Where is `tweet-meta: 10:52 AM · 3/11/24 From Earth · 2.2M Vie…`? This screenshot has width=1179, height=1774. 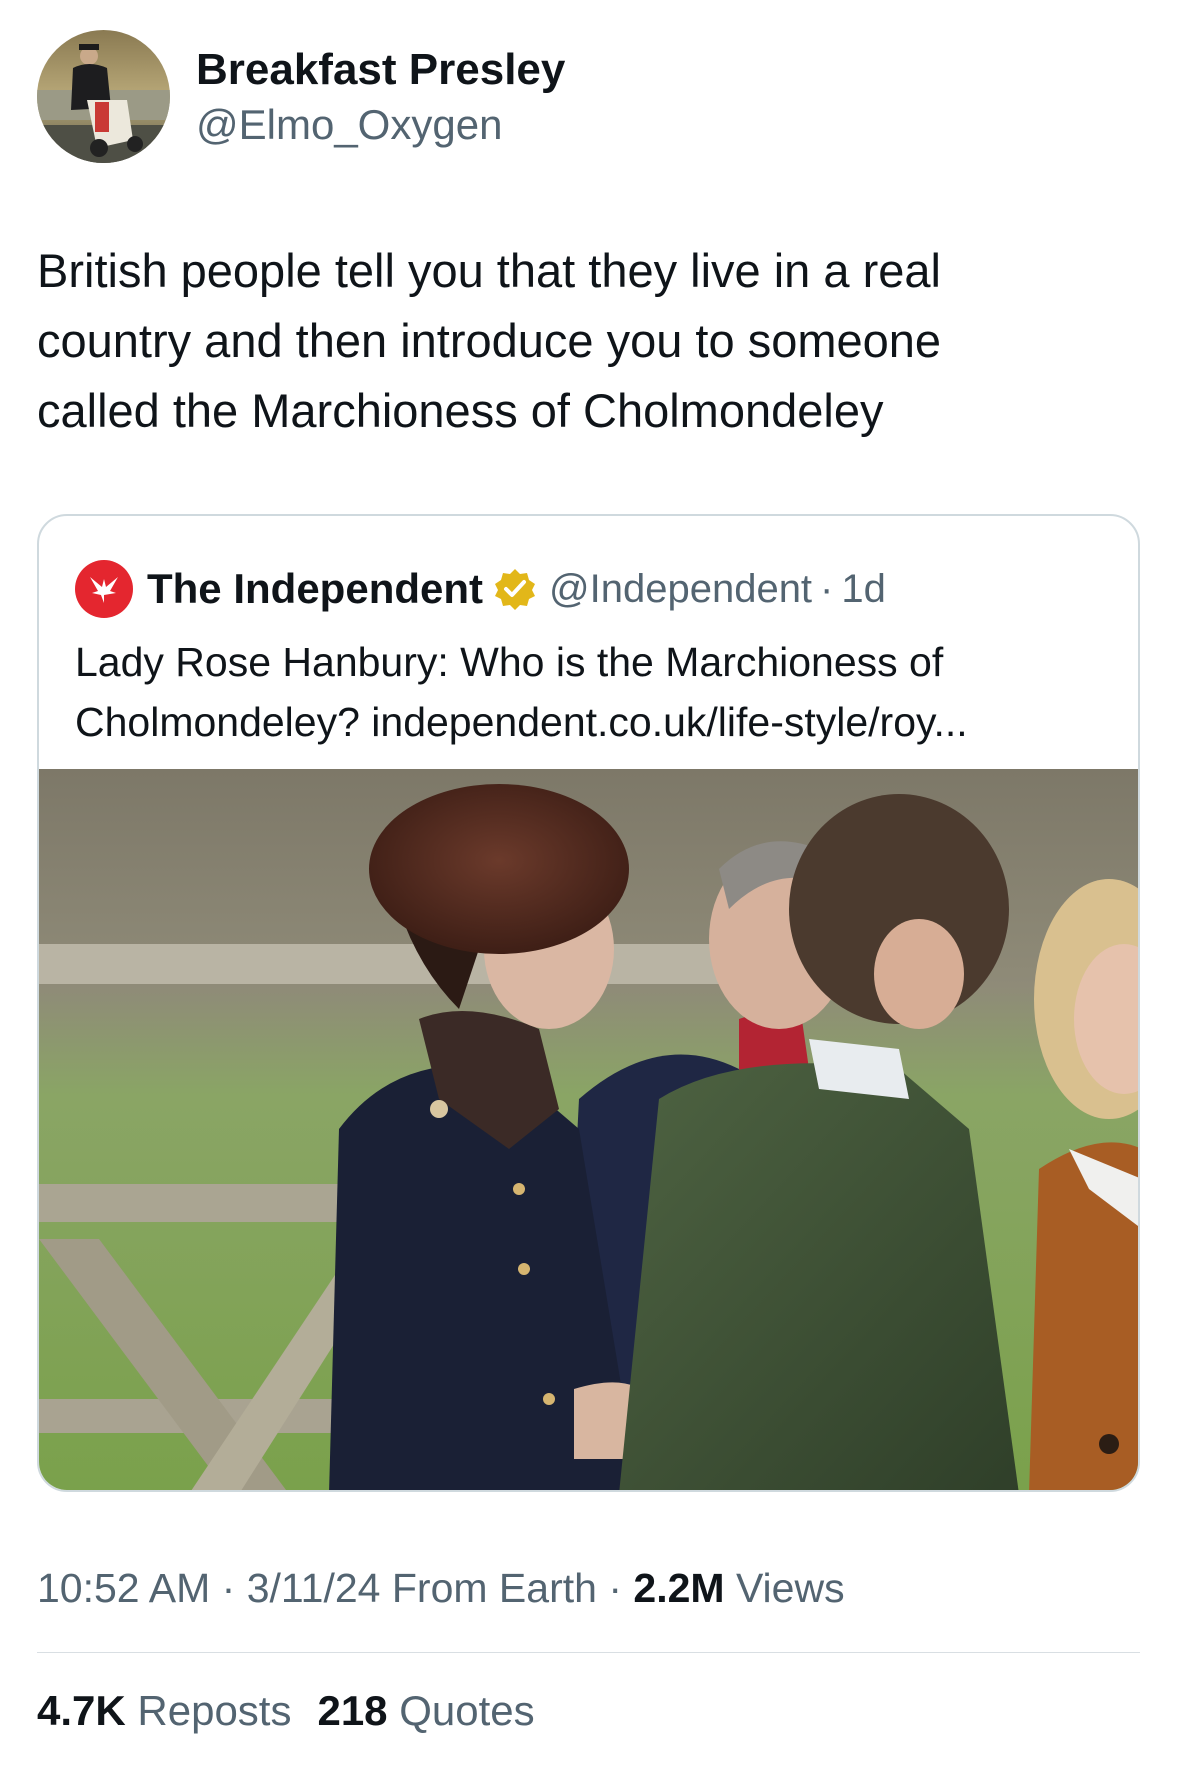
tweet-meta: 10:52 AM · 3/11/24 From Earth · 2.2M Vie… is located at coordinates (441, 1588).